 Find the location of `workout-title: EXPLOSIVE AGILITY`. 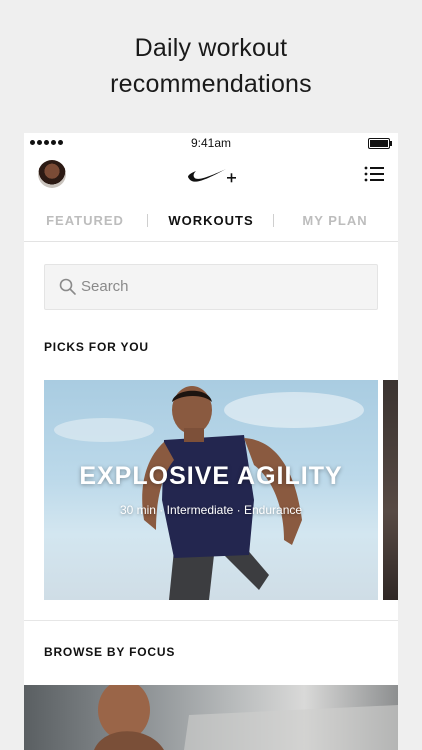

workout-title: EXPLOSIVE AGILITY is located at coordinates (211, 476).